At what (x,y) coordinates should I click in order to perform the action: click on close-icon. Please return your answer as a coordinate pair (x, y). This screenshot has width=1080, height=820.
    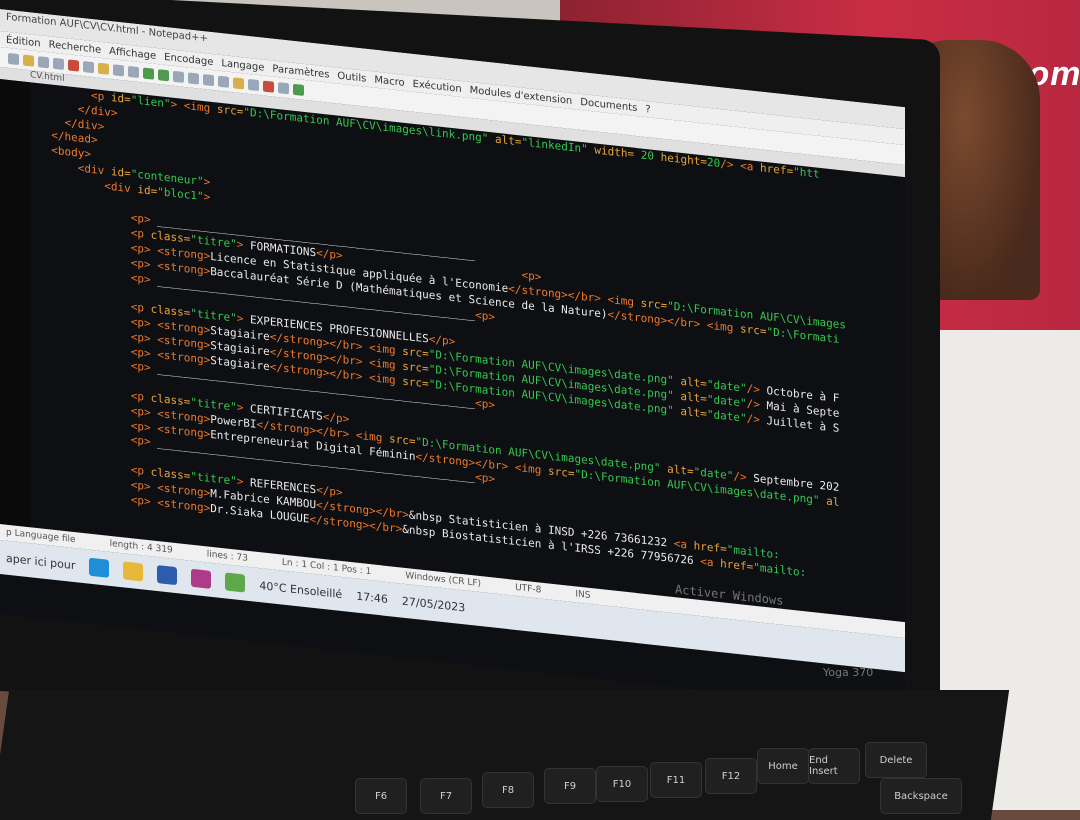
    Looking at the image, I should click on (73, 65).